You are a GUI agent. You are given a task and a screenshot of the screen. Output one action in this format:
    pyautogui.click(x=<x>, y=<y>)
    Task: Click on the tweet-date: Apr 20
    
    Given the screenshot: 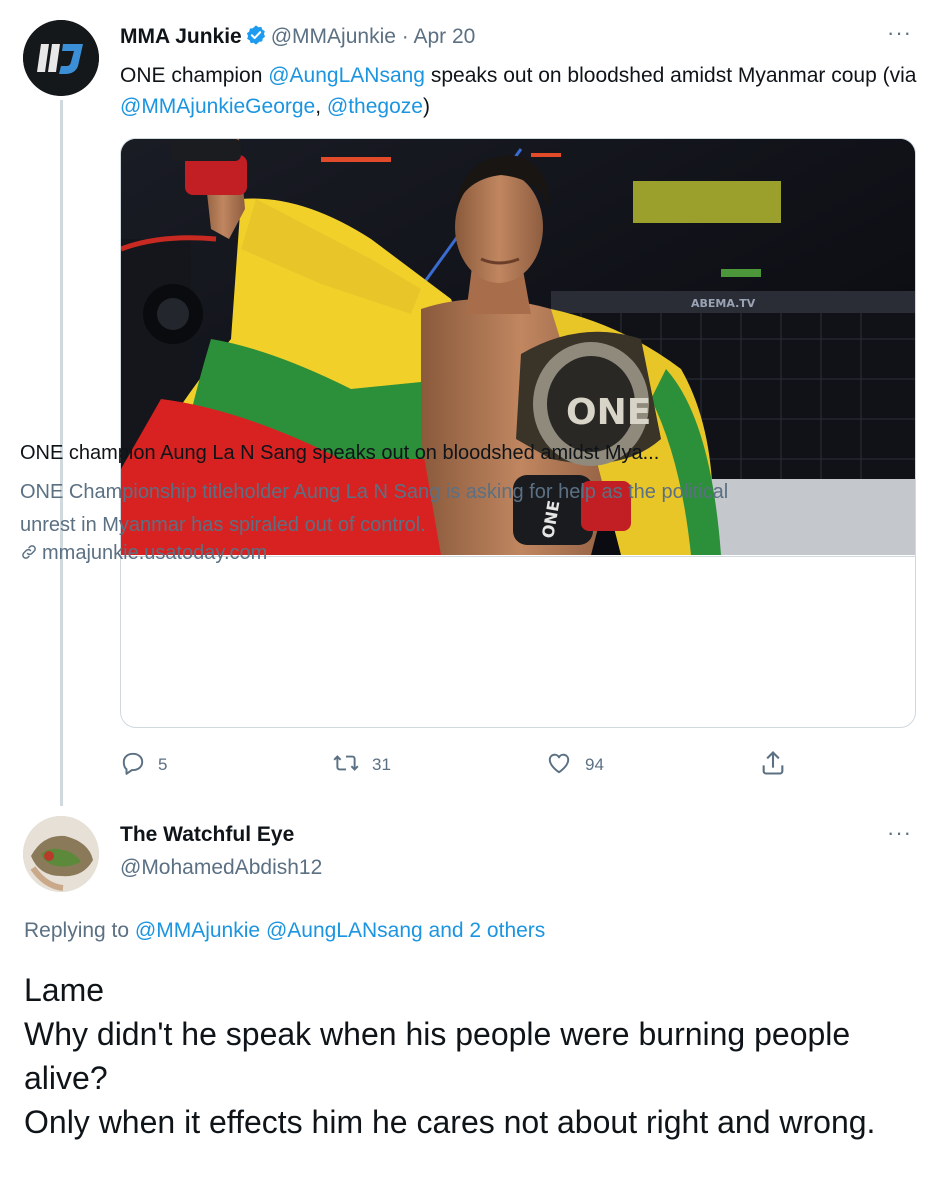 What is the action you would take?
    pyautogui.click(x=444, y=36)
    